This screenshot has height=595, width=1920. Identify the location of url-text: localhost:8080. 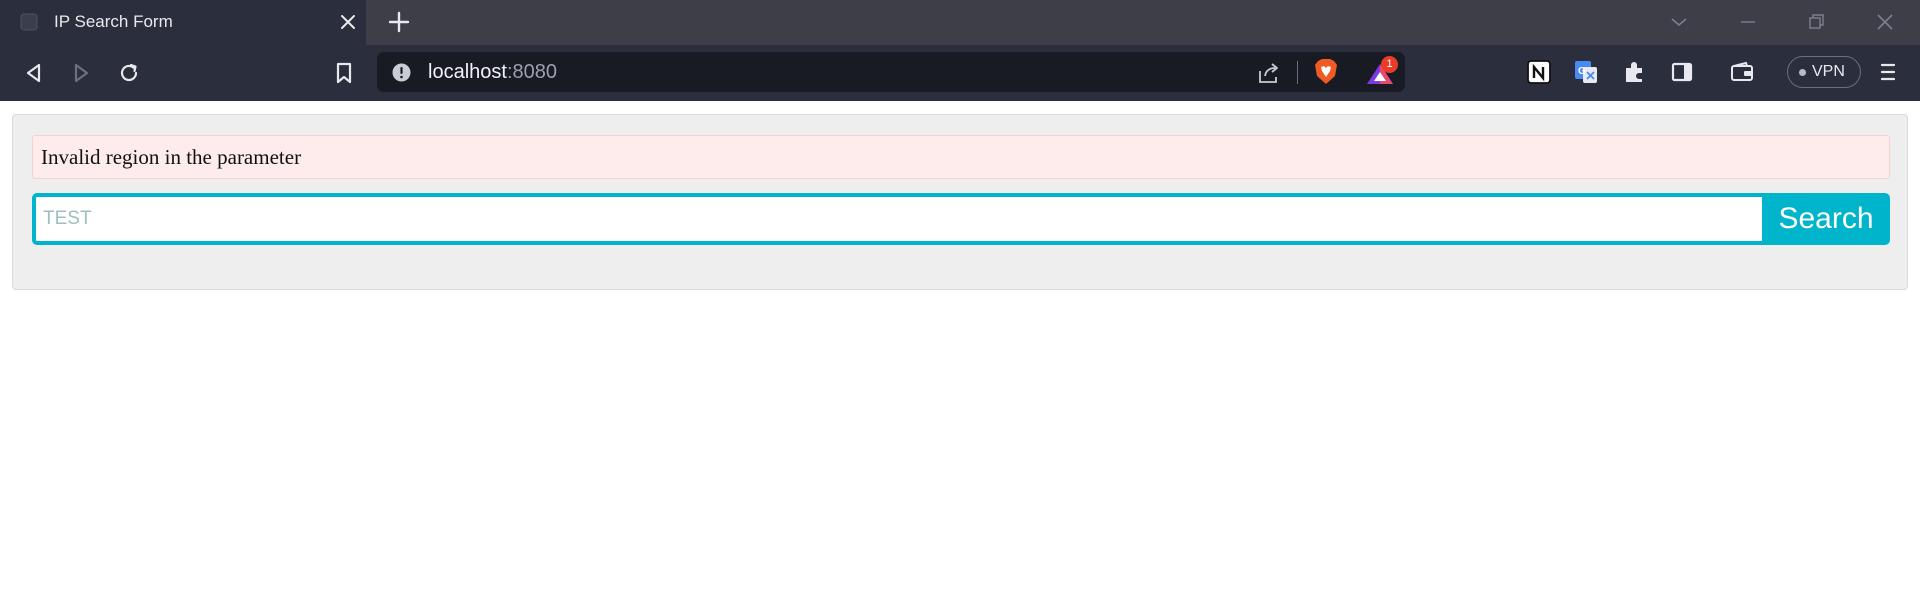
(492, 72).